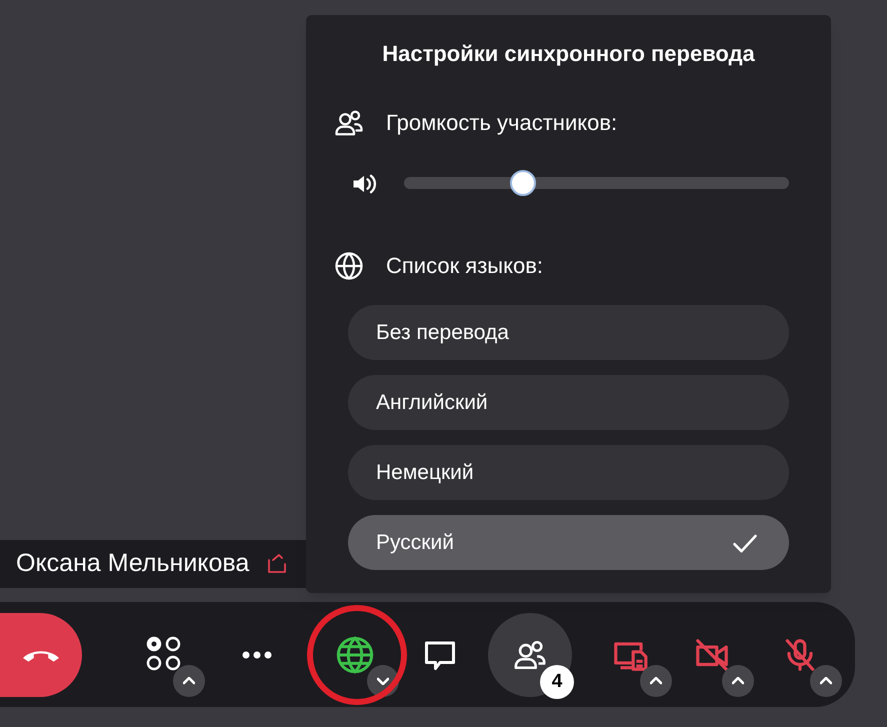 The width and height of the screenshot is (887, 727). What do you see at coordinates (568, 332) in the screenshot?
I see `language-option: Без перевода` at bounding box center [568, 332].